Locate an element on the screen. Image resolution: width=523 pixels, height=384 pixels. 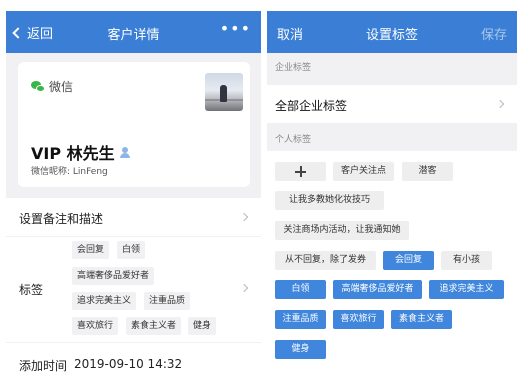
source-label: 微信 is located at coordinates (61, 87).